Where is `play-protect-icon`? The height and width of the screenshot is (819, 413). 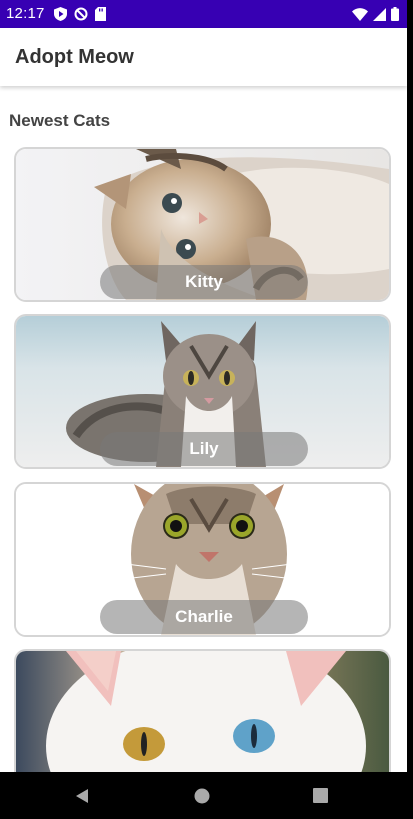
play-protect-icon is located at coordinates (60, 14).